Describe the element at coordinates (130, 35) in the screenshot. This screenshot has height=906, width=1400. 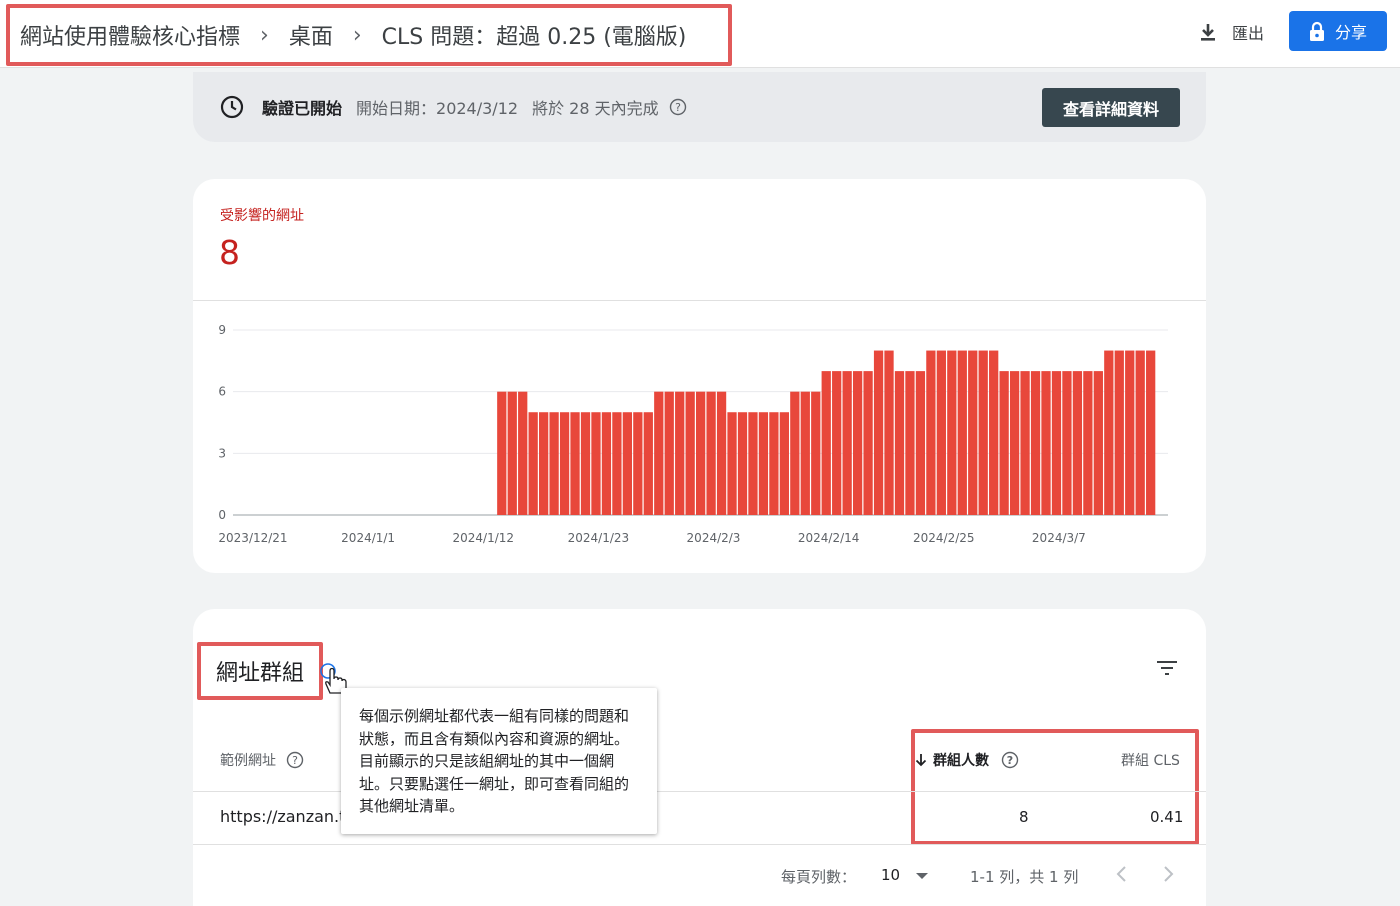
I see `breadcrumb-item-core-web-vitals: 網站使用體驗核心指標` at that location.